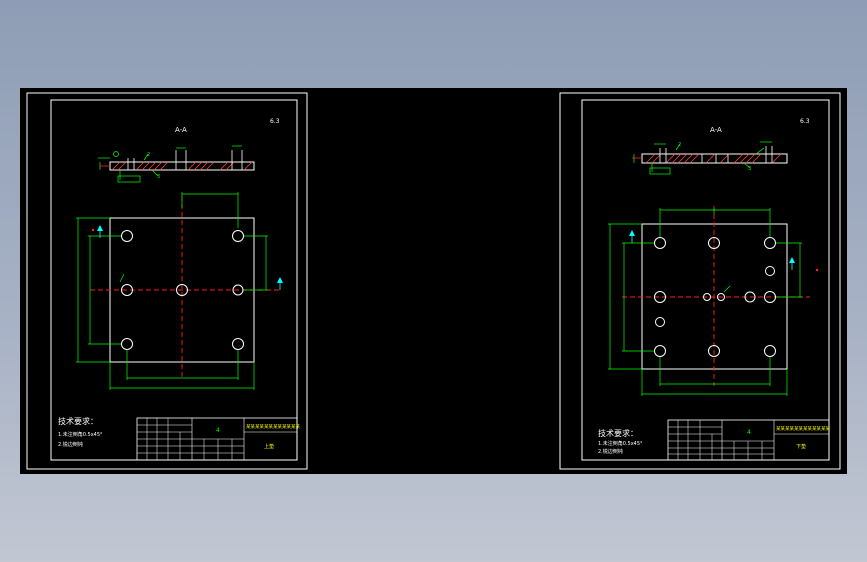  I want to click on right-plan-view, so click(713, 301).